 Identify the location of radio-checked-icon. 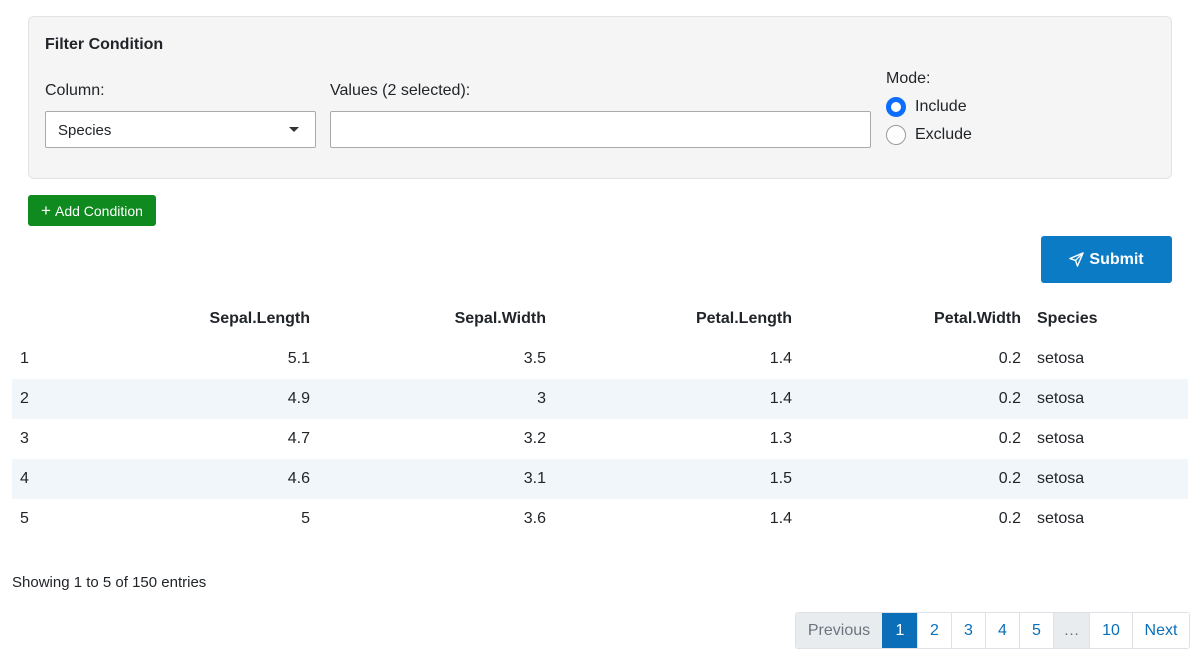
(896, 107).